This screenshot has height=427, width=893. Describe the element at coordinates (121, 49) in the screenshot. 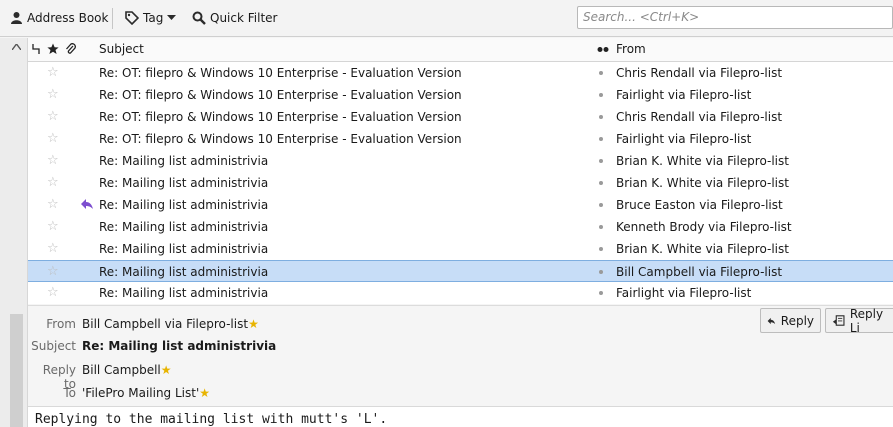

I see `column-subject: Subject` at that location.